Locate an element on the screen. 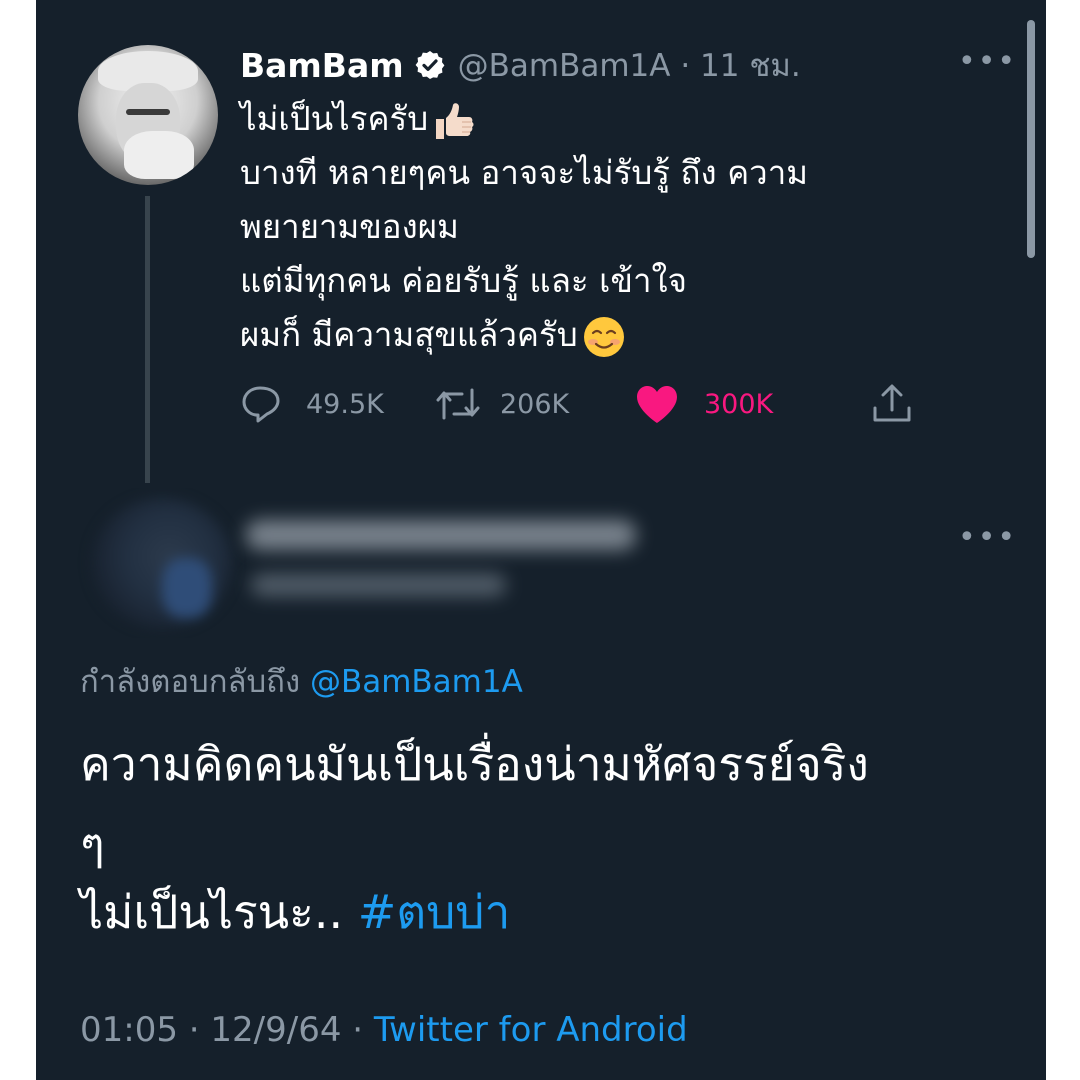  reply-icon is located at coordinates (261, 404).